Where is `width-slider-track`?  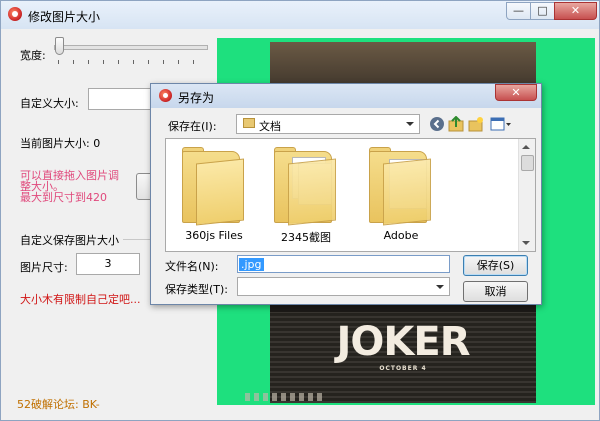 width-slider-track is located at coordinates (131, 47).